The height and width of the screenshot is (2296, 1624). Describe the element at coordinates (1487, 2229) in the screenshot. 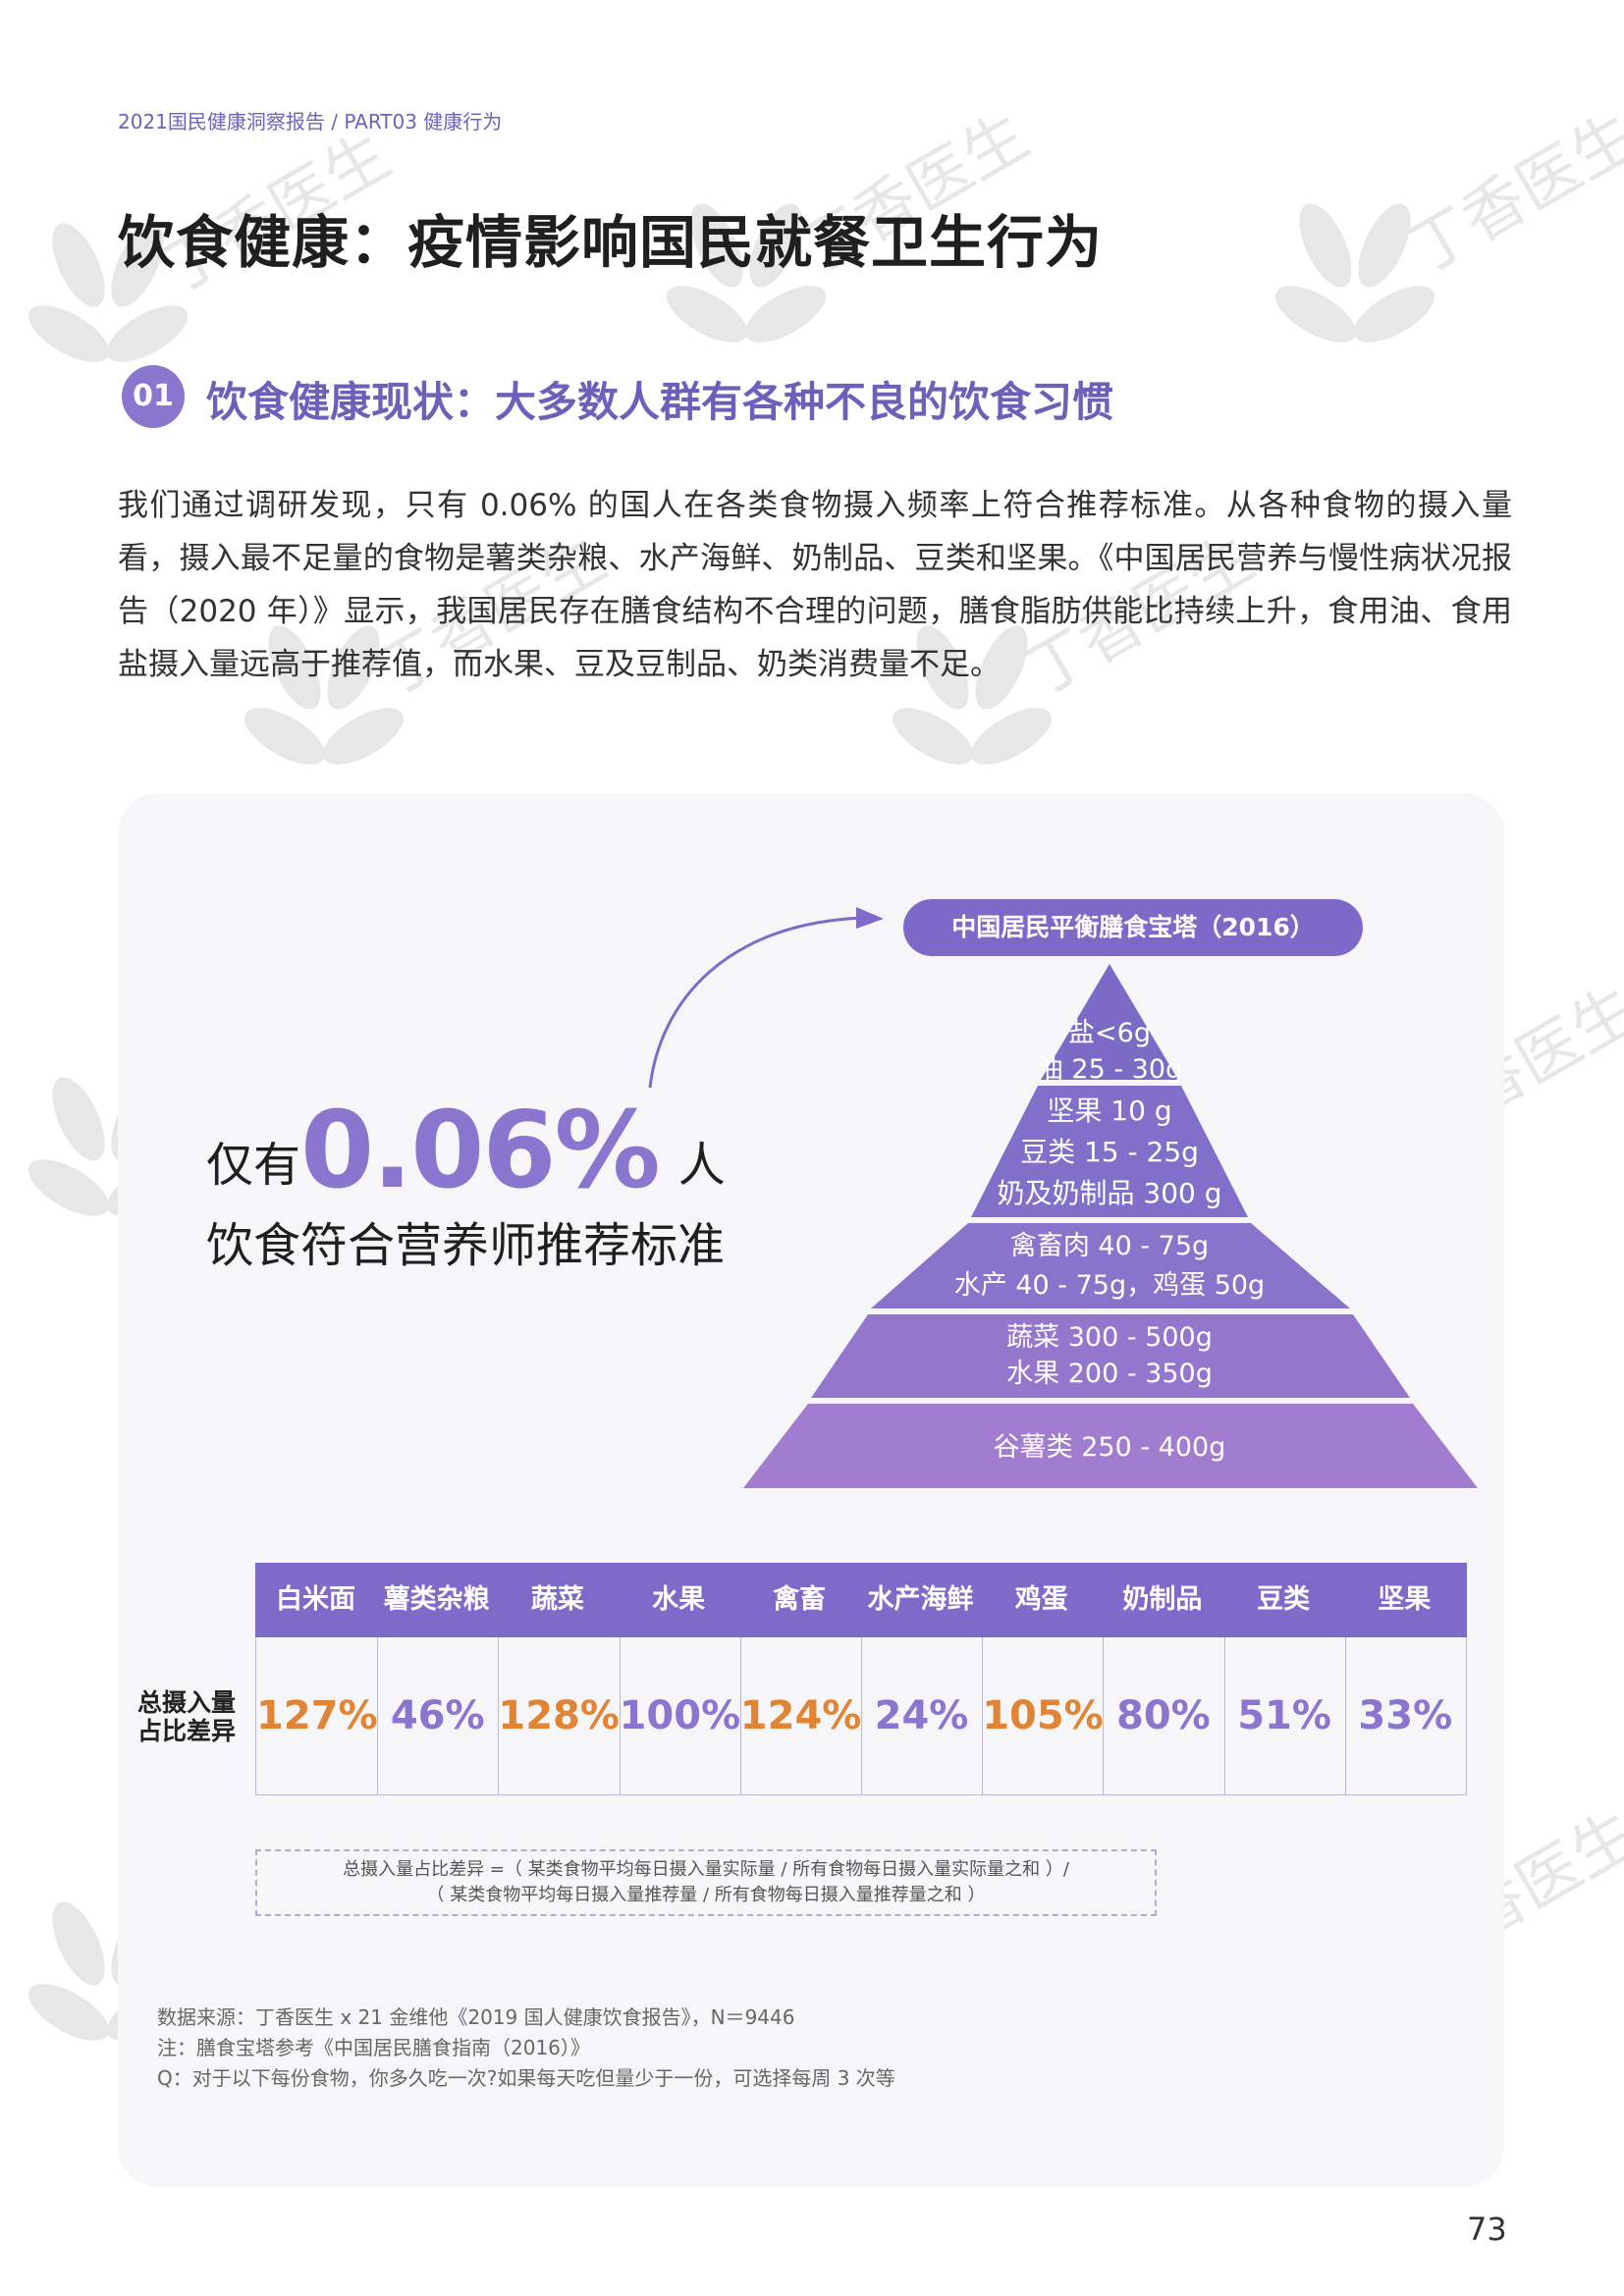

I see `page-number: 73` at that location.